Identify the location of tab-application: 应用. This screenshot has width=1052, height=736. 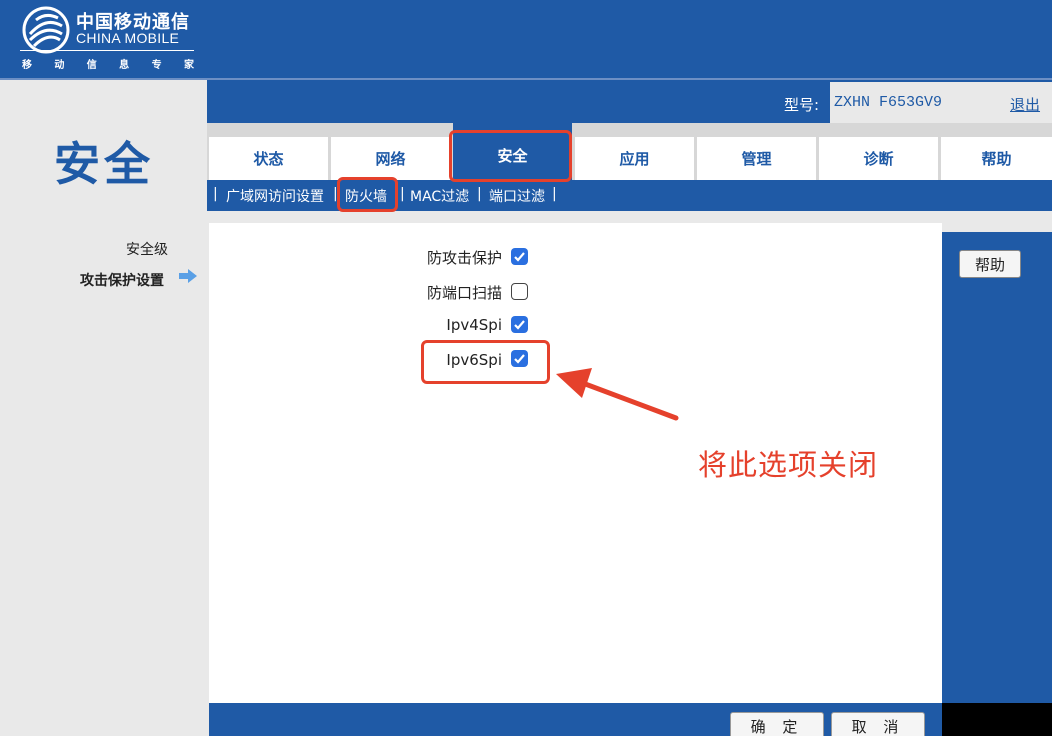
(634, 158).